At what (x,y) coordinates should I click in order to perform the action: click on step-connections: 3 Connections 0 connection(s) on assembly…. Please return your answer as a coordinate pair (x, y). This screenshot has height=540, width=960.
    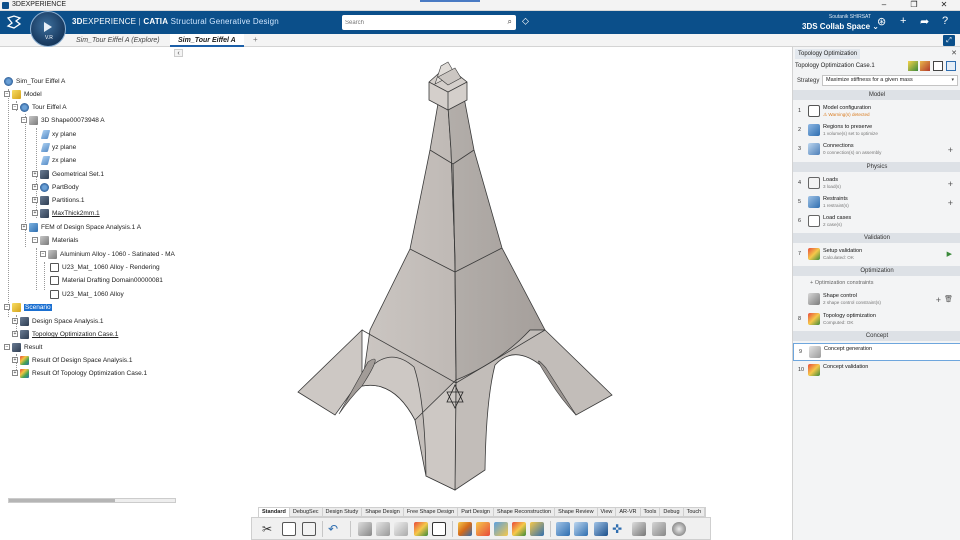
    Looking at the image, I should click on (876, 150).